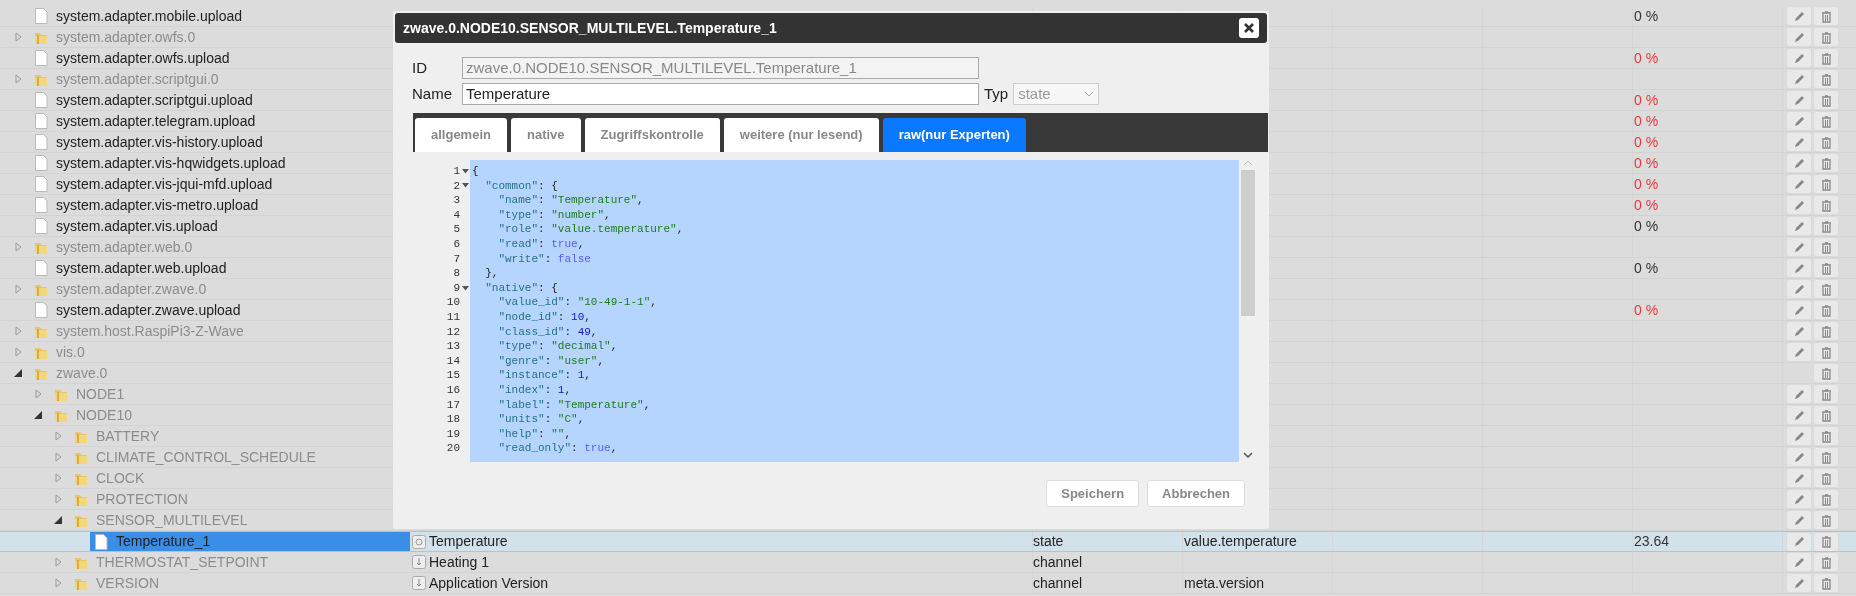 This screenshot has height=596, width=1856. I want to click on tree-label: CLIMATE_CONTROL_SCHEDULE, so click(206, 457).